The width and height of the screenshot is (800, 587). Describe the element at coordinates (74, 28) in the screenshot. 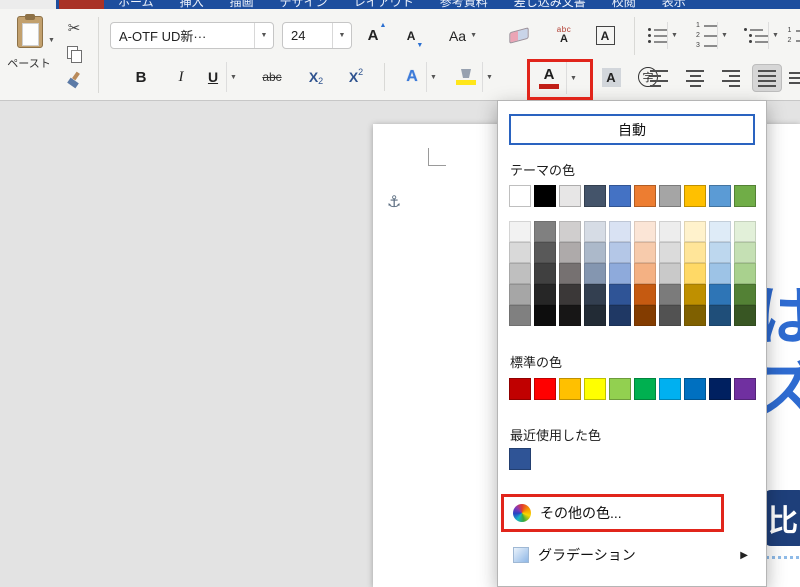

I see `cut-button: ✂` at that location.